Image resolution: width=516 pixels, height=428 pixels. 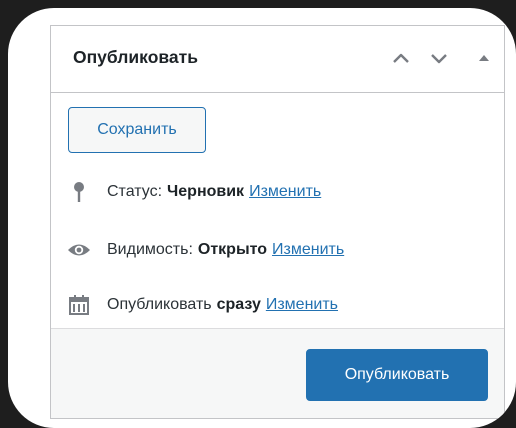 I want to click on save-draft-button: Сохранить, so click(x=137, y=130).